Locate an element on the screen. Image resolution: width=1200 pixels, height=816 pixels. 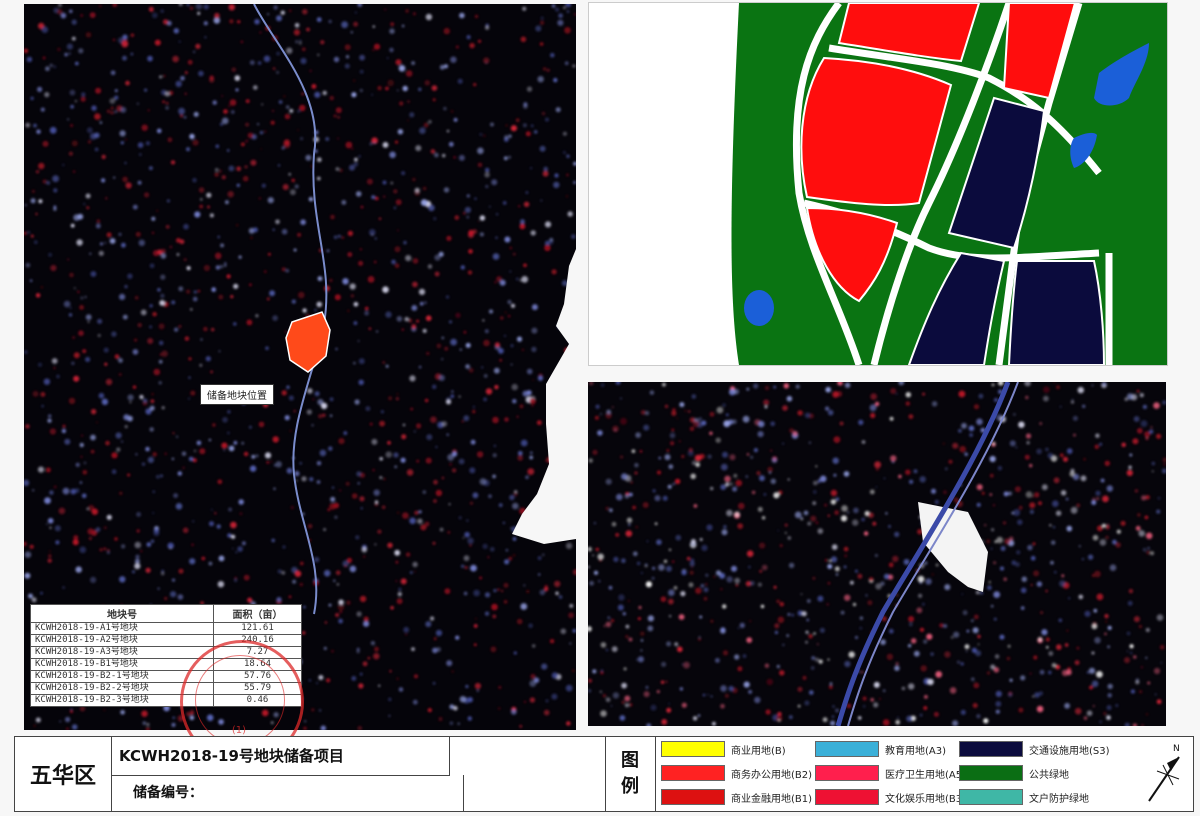
header-parcel-id: 地块号 is located at coordinates (122, 613).